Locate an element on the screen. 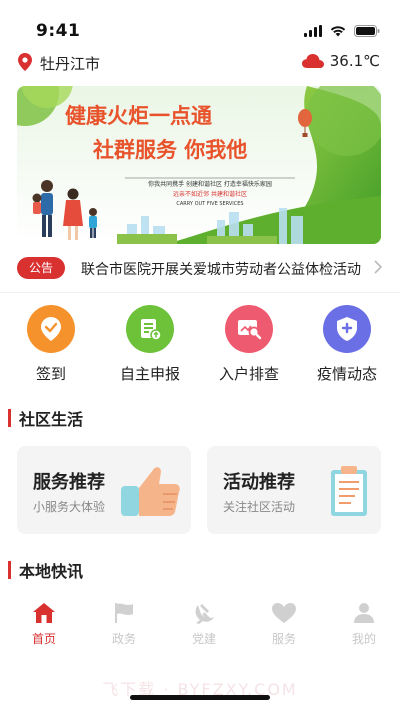  banner-tagline-2: 远亲不如近邻 共建和谐社区 is located at coordinates (210, 194).